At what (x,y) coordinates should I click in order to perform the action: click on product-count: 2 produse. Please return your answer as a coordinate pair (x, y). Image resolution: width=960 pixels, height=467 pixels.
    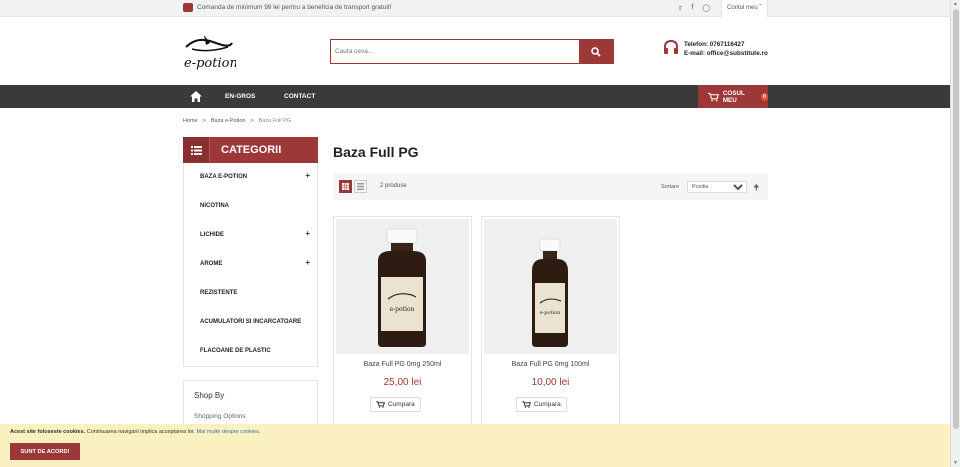
    Looking at the image, I should click on (393, 186).